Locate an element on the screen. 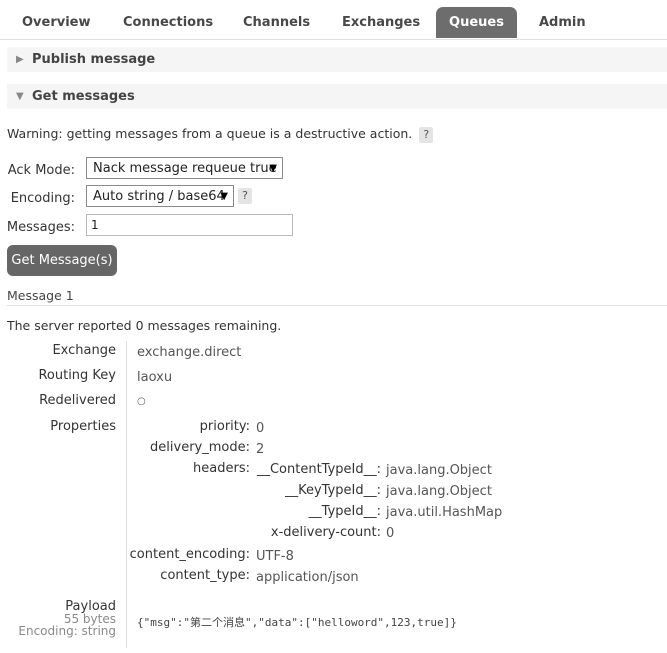 The image size is (667, 653). message-heading: Message 1 is located at coordinates (40, 295).